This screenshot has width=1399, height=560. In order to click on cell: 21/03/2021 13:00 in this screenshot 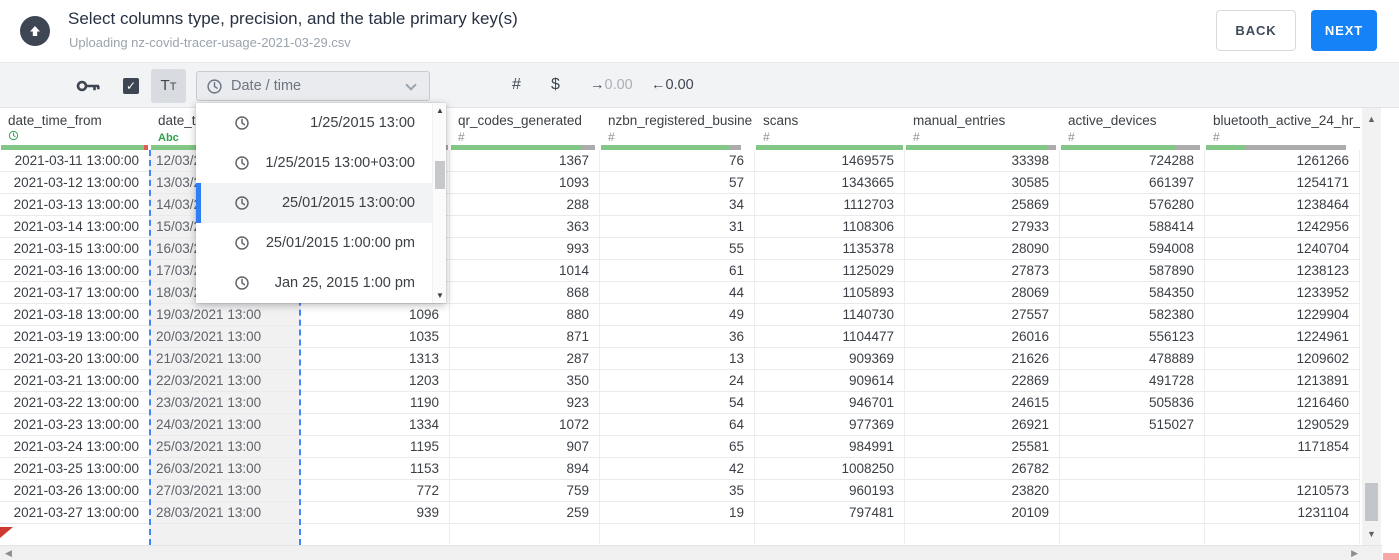, I will do `click(225, 358)`.